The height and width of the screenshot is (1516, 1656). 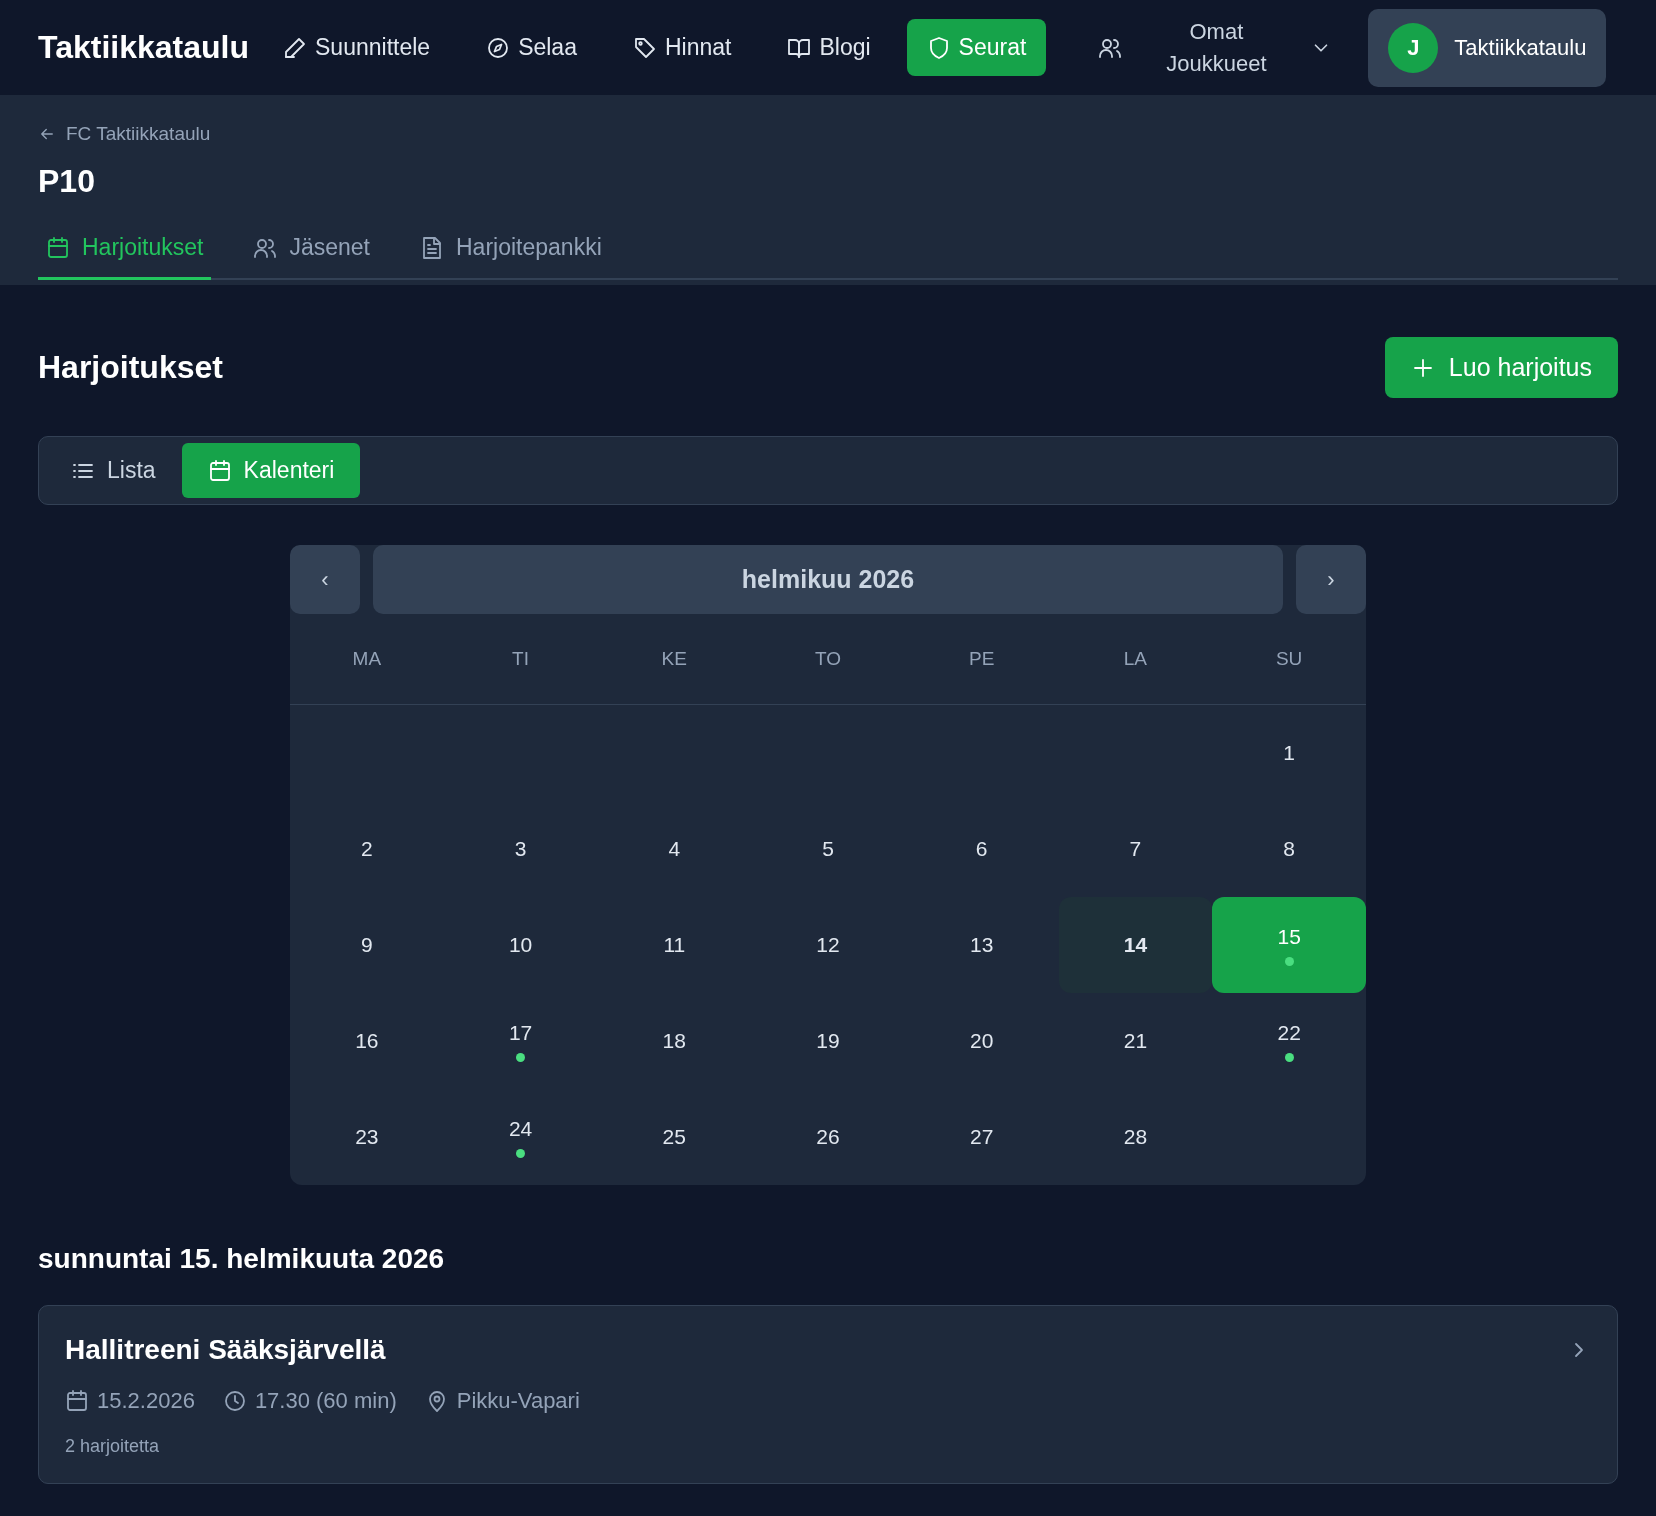 What do you see at coordinates (113, 470) in the screenshot?
I see `view-toggle-button: Lista` at bounding box center [113, 470].